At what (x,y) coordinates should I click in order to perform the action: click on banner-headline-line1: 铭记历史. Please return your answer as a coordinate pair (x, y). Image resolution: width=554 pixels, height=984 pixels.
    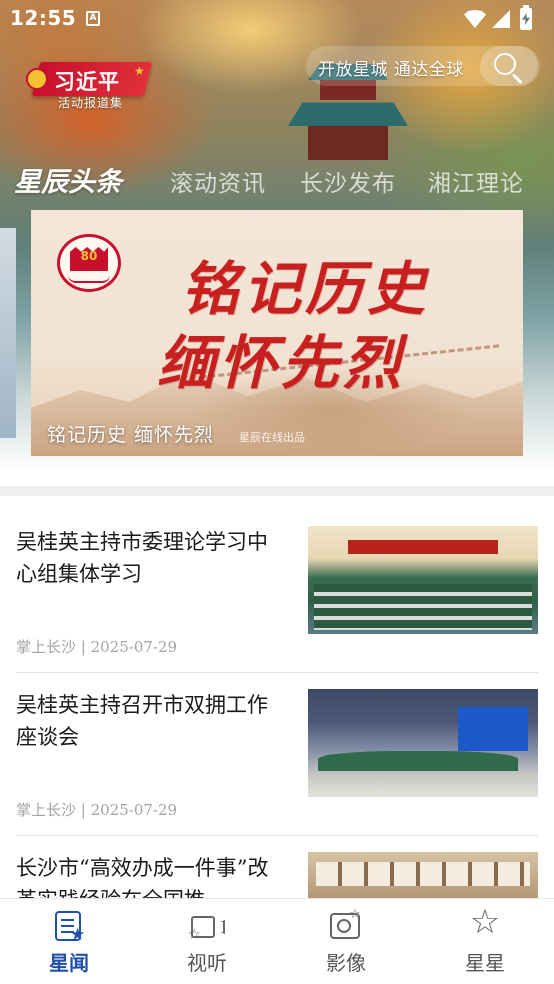
    Looking at the image, I should click on (305, 289).